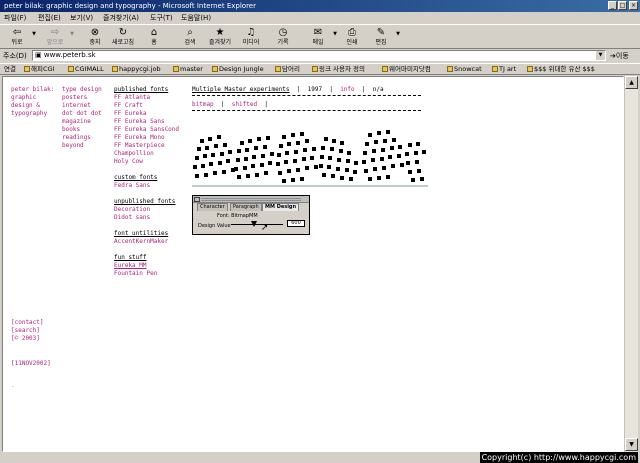  Describe the element at coordinates (230, 105) in the screenshot. I see `experiment-subnav: bitmap | shifted |` at that location.